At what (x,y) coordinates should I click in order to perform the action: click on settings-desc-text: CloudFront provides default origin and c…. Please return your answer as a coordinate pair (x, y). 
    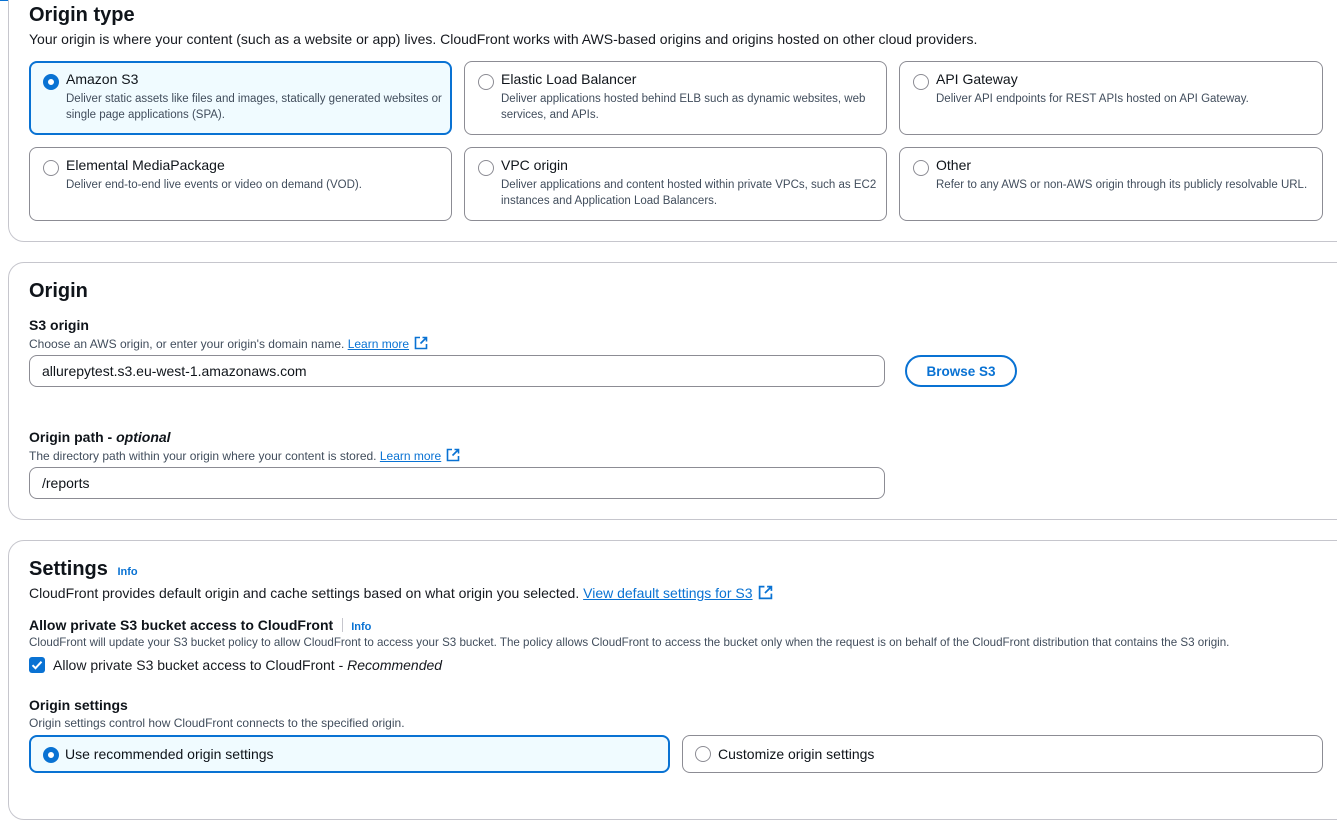
    Looking at the image, I should click on (304, 593).